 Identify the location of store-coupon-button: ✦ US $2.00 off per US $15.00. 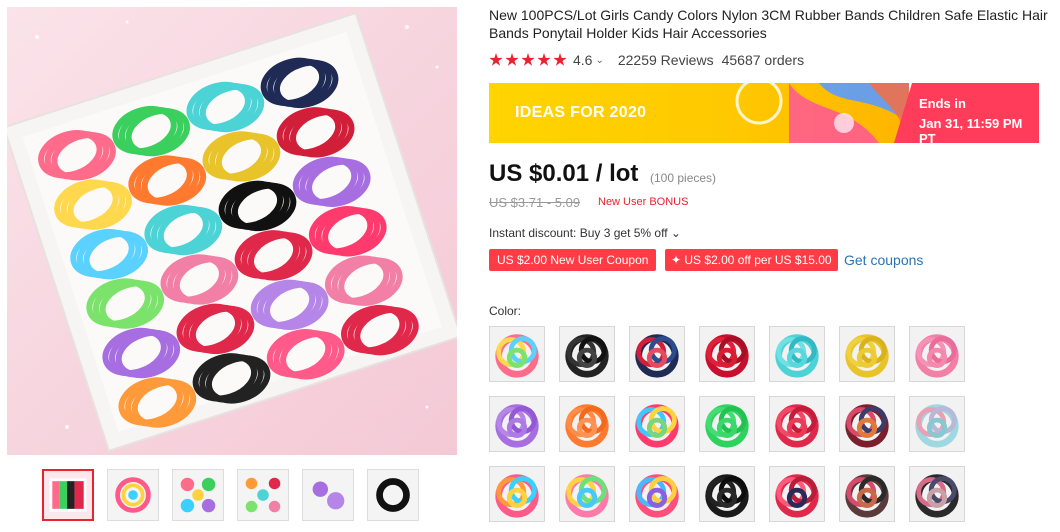
(751, 260).